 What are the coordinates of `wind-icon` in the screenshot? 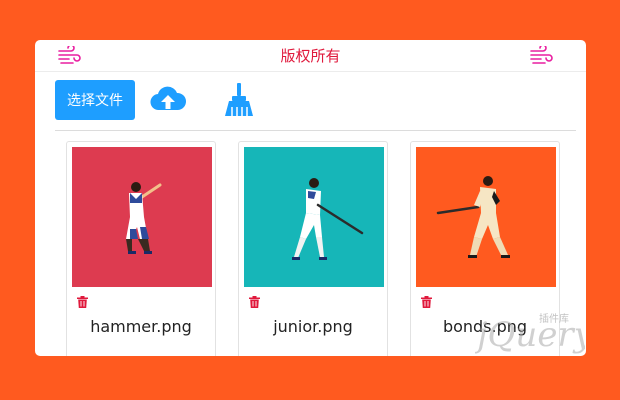 It's located at (541, 55).